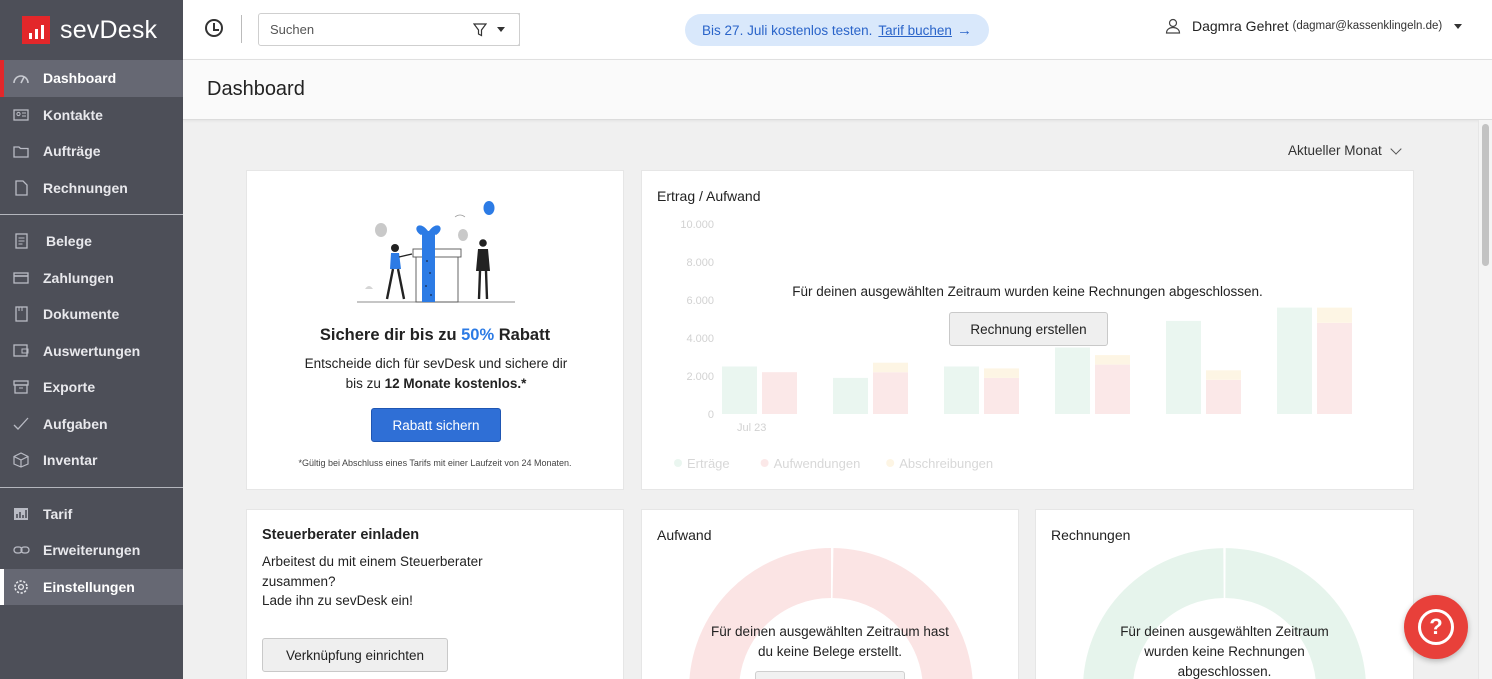  I want to click on text-line: wurden keine Rechnungen, so click(1224, 651).